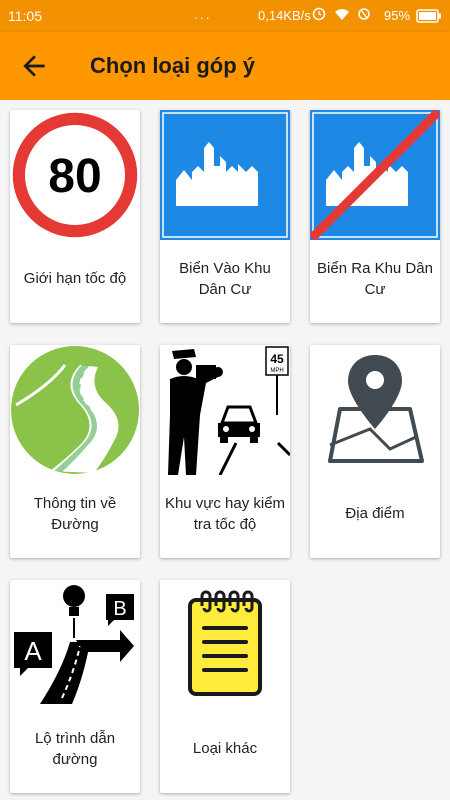 The height and width of the screenshot is (800, 450). I want to click on category-label: Thông tin về Đường, so click(75, 514).